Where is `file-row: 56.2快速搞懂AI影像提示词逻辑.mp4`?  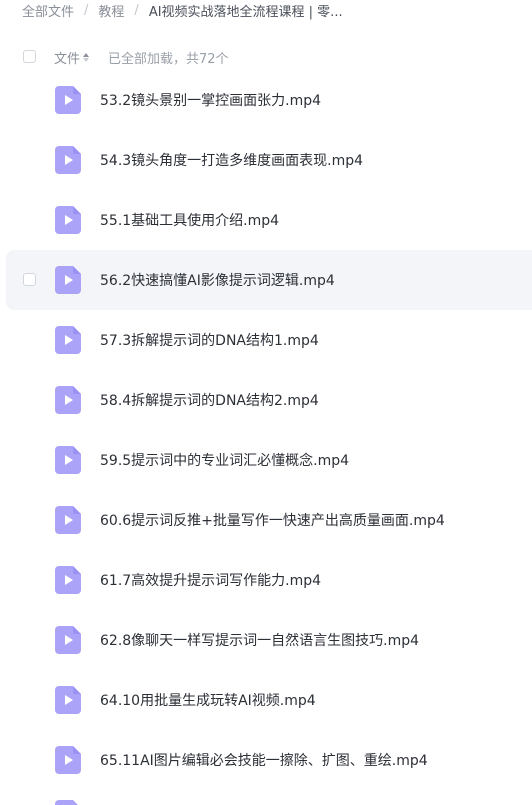 file-row: 56.2快速搞懂AI影像提示词逻辑.mp4 is located at coordinates (269, 280).